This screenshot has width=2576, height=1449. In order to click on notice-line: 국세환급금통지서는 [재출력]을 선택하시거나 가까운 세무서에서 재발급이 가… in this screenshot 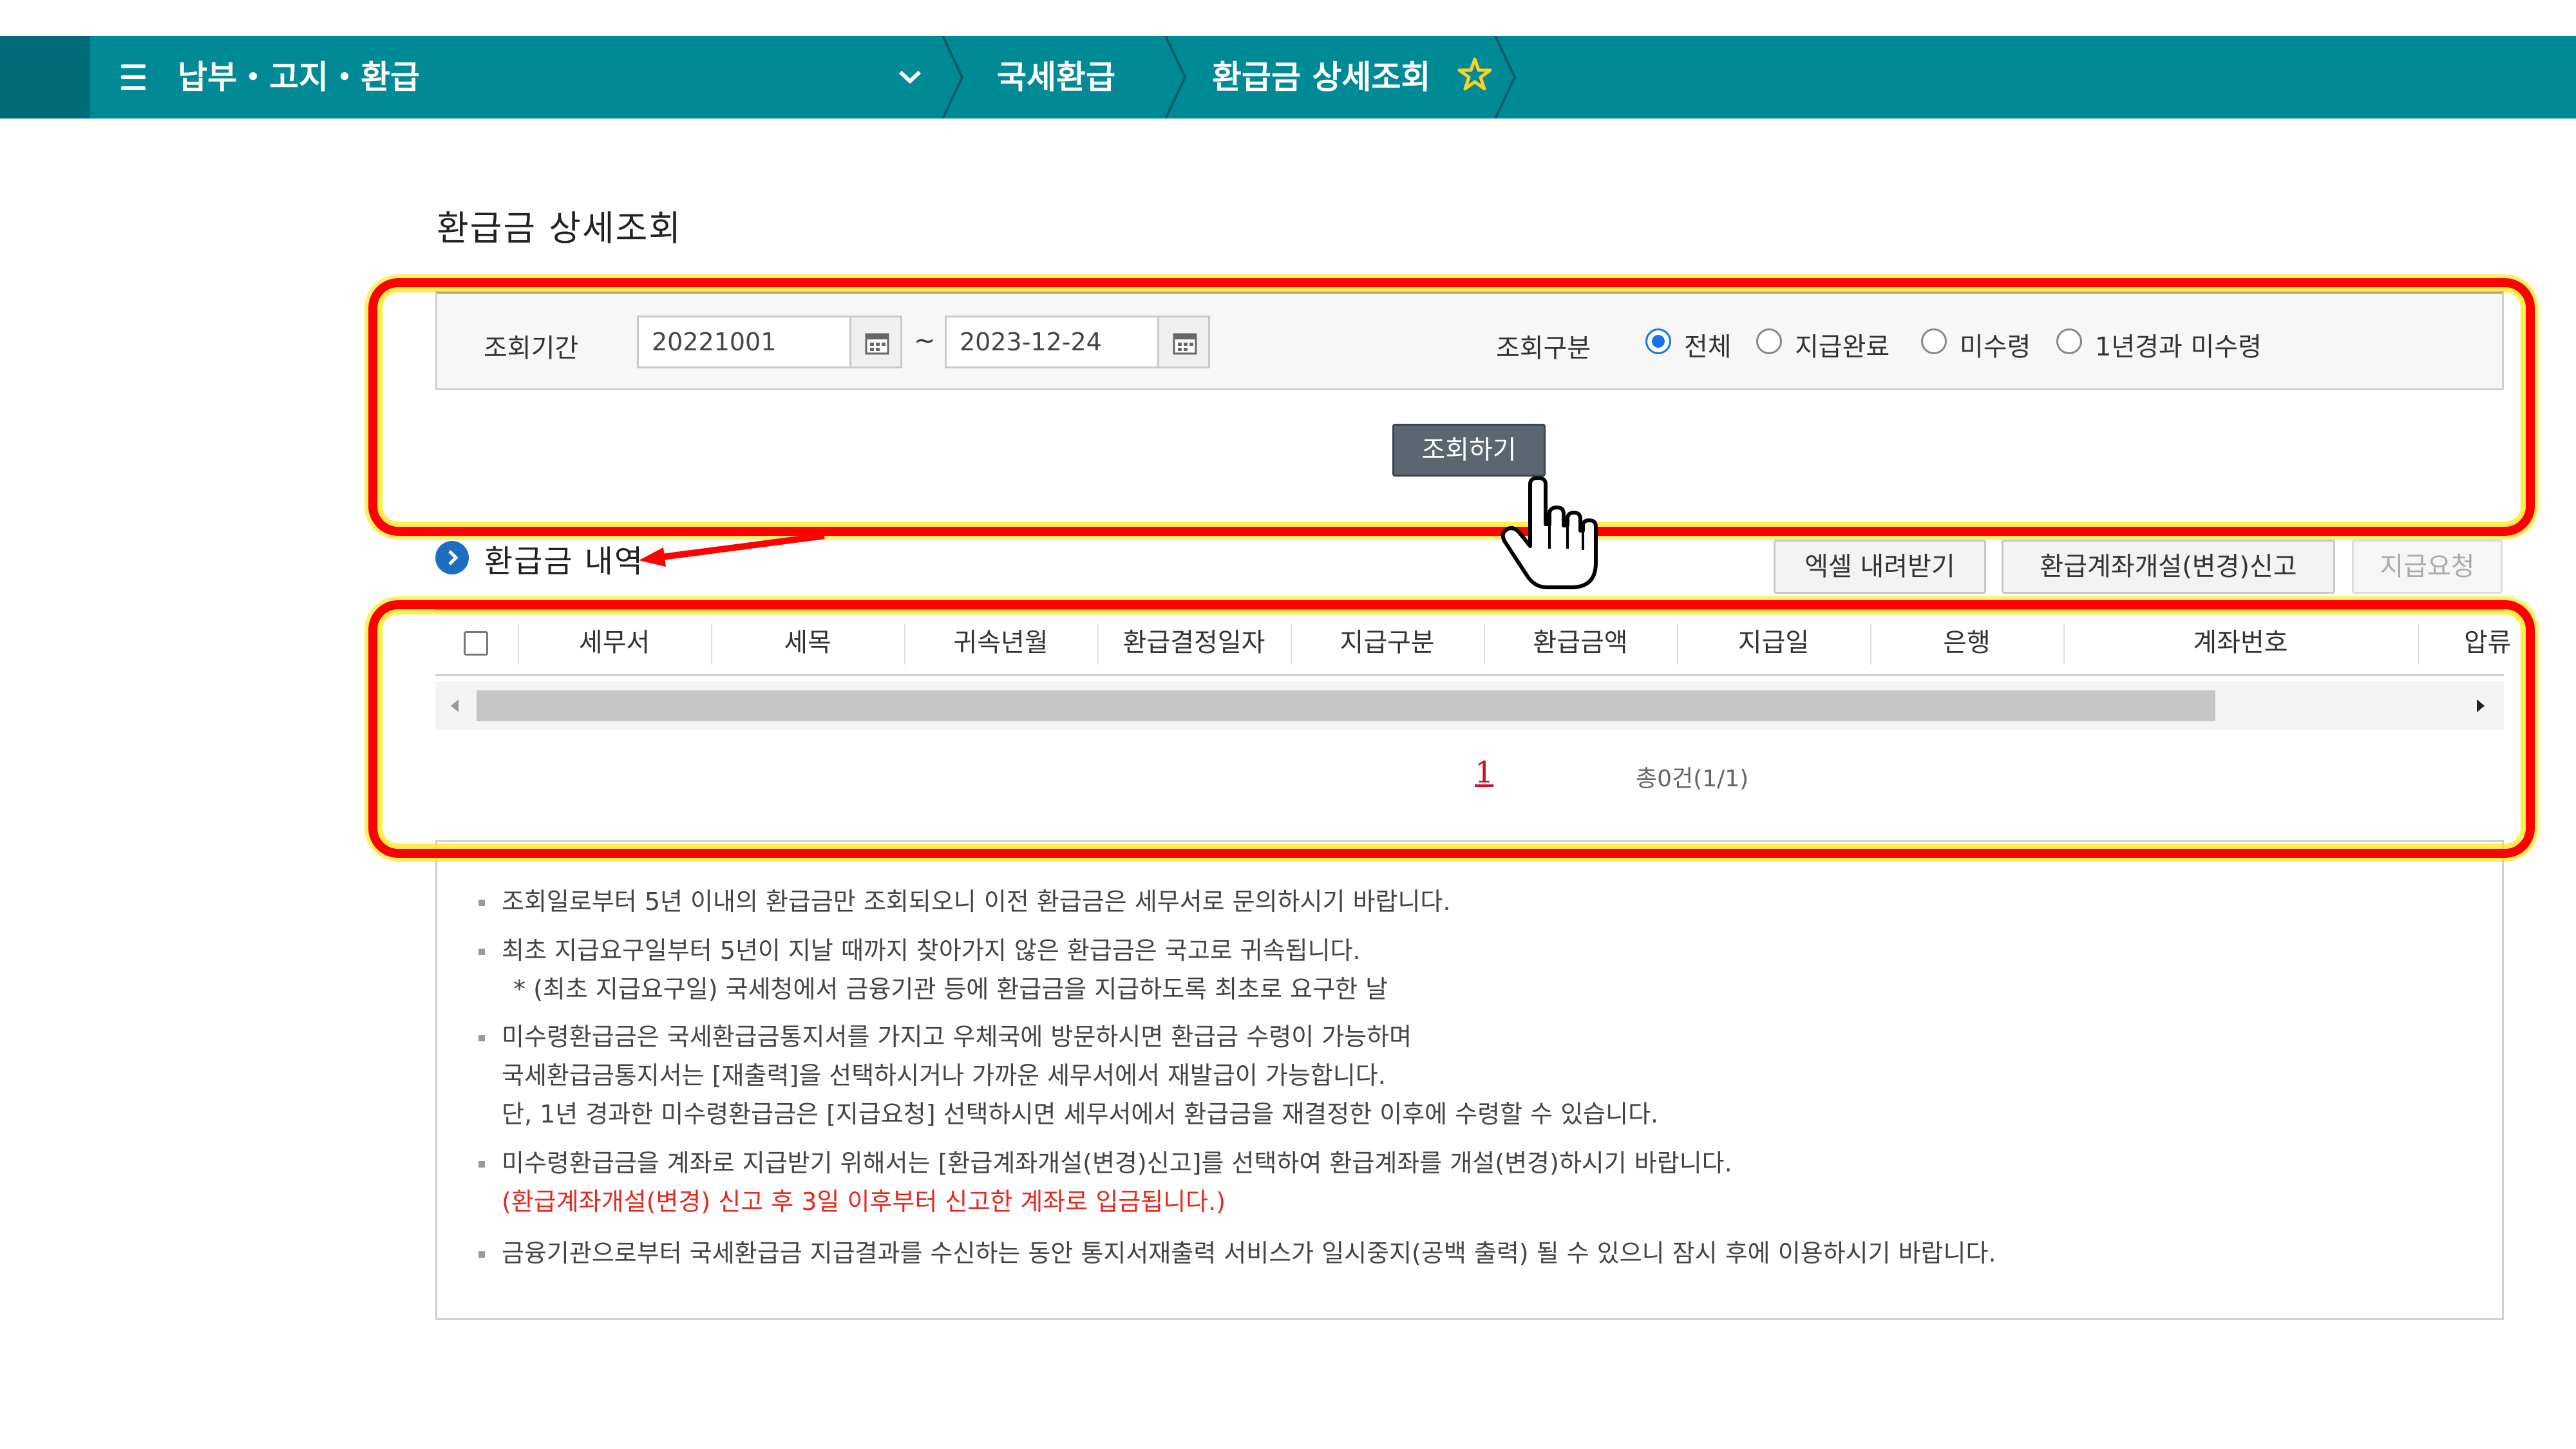, I will do `click(944, 1075)`.